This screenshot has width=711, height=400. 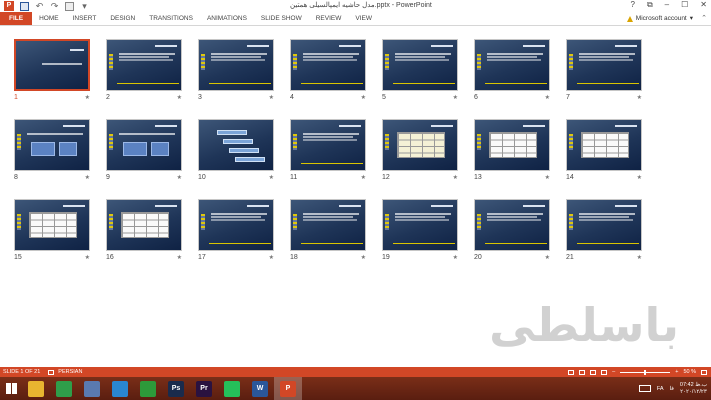 I want to click on maximize-button: ☐, so click(x=684, y=5).